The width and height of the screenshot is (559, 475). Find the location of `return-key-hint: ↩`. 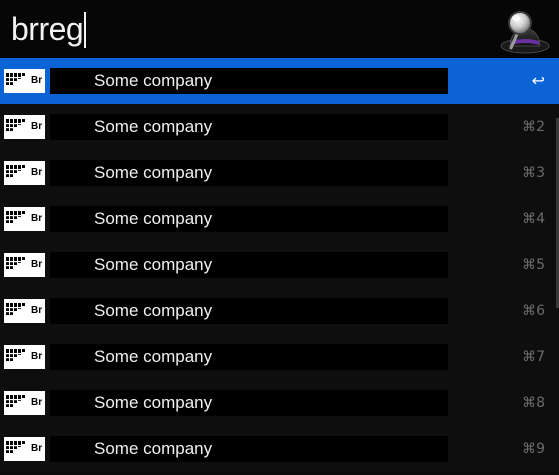

return-key-hint: ↩ is located at coordinates (538, 80).